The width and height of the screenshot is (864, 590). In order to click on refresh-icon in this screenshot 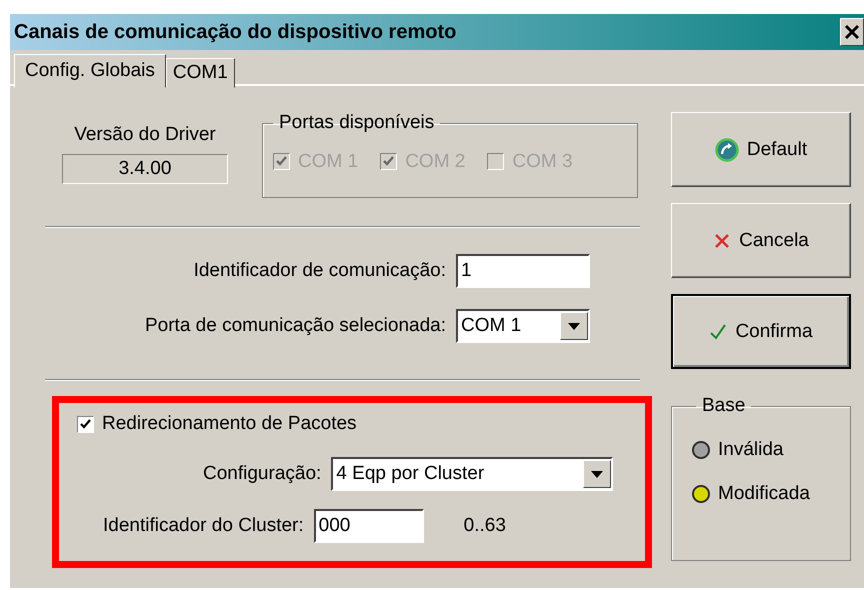, I will do `click(726, 150)`.